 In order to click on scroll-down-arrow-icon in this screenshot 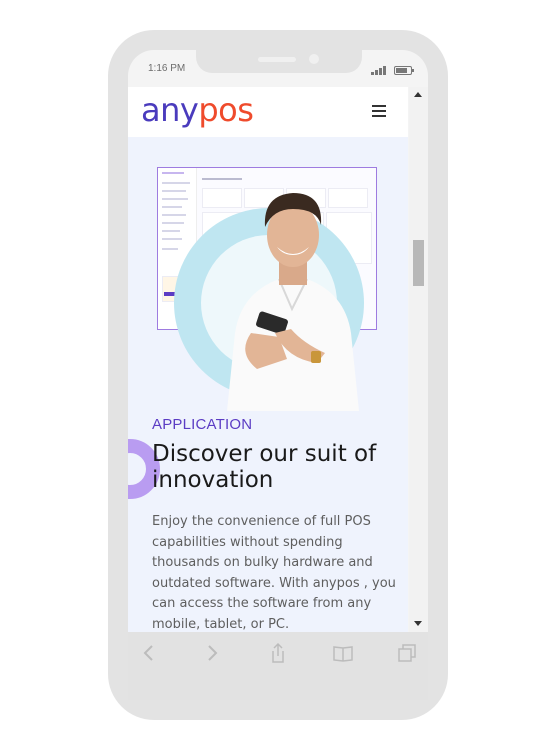, I will do `click(418, 623)`.